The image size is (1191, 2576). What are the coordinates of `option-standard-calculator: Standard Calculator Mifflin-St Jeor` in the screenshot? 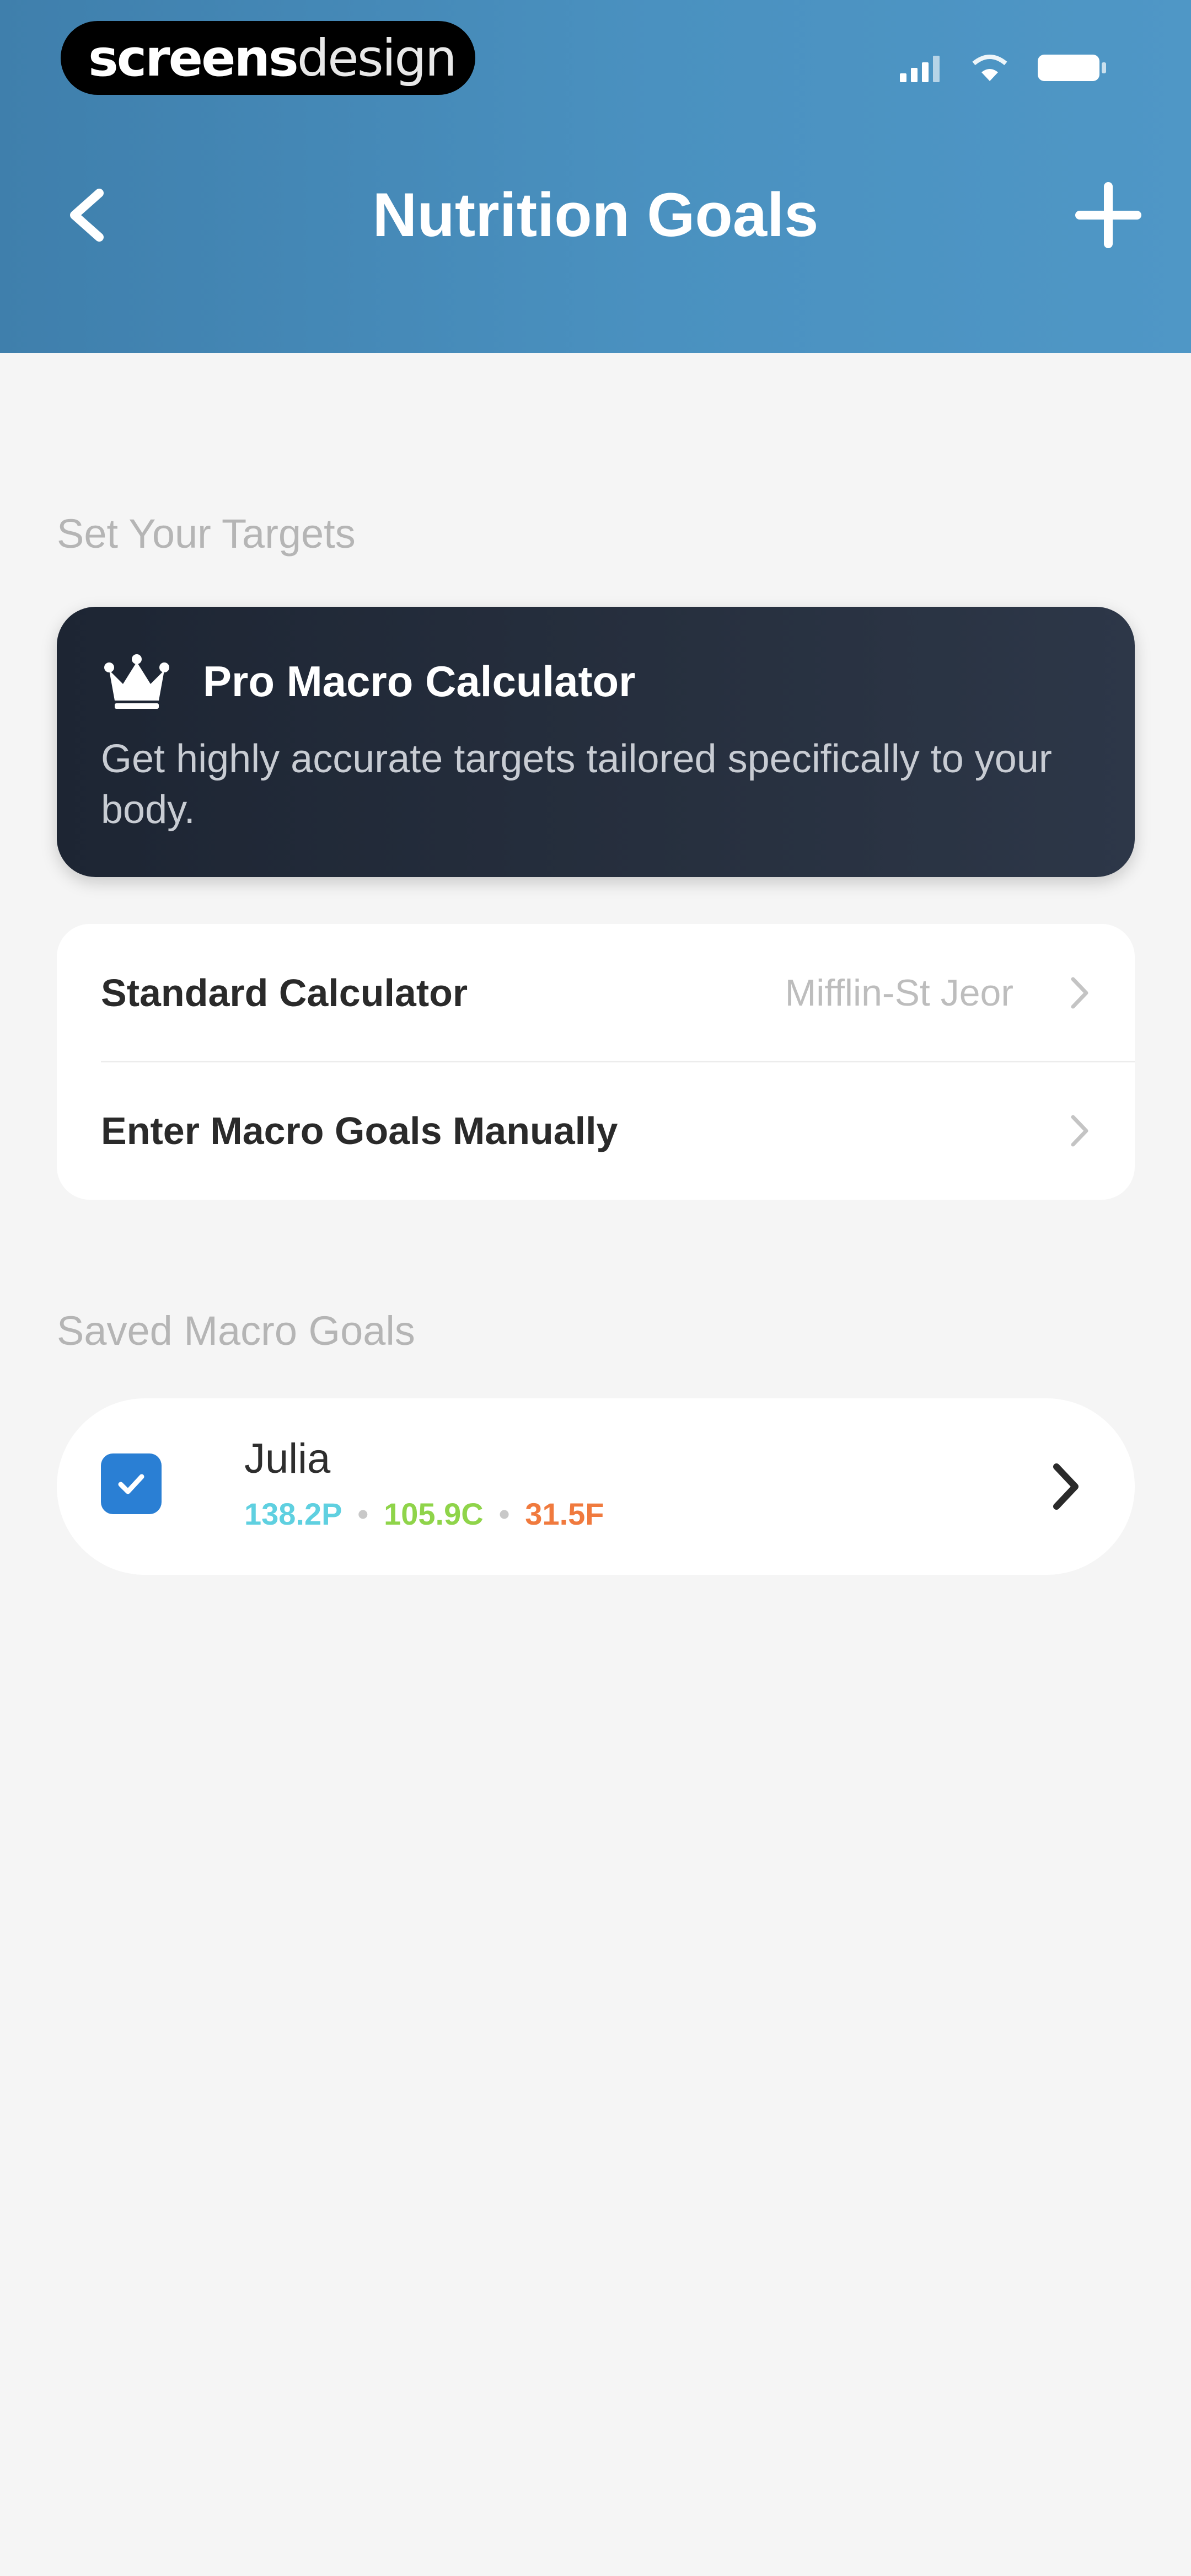 It's located at (596, 993).